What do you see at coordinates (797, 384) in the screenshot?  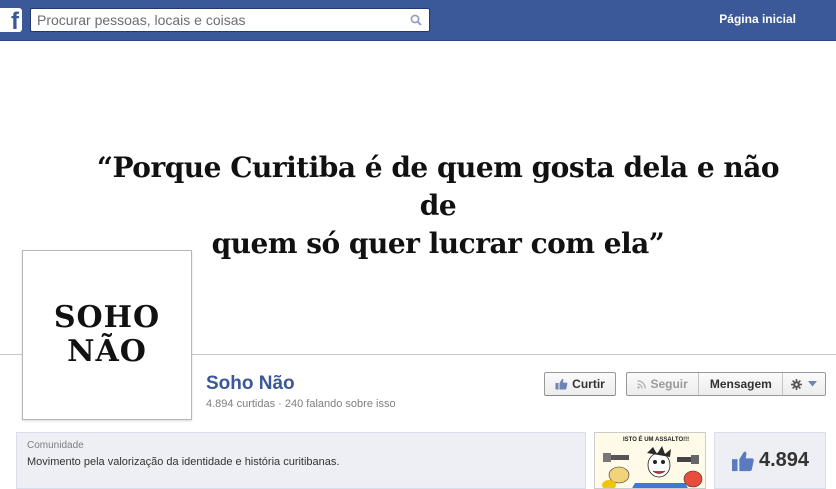 I see `gear-icon` at bounding box center [797, 384].